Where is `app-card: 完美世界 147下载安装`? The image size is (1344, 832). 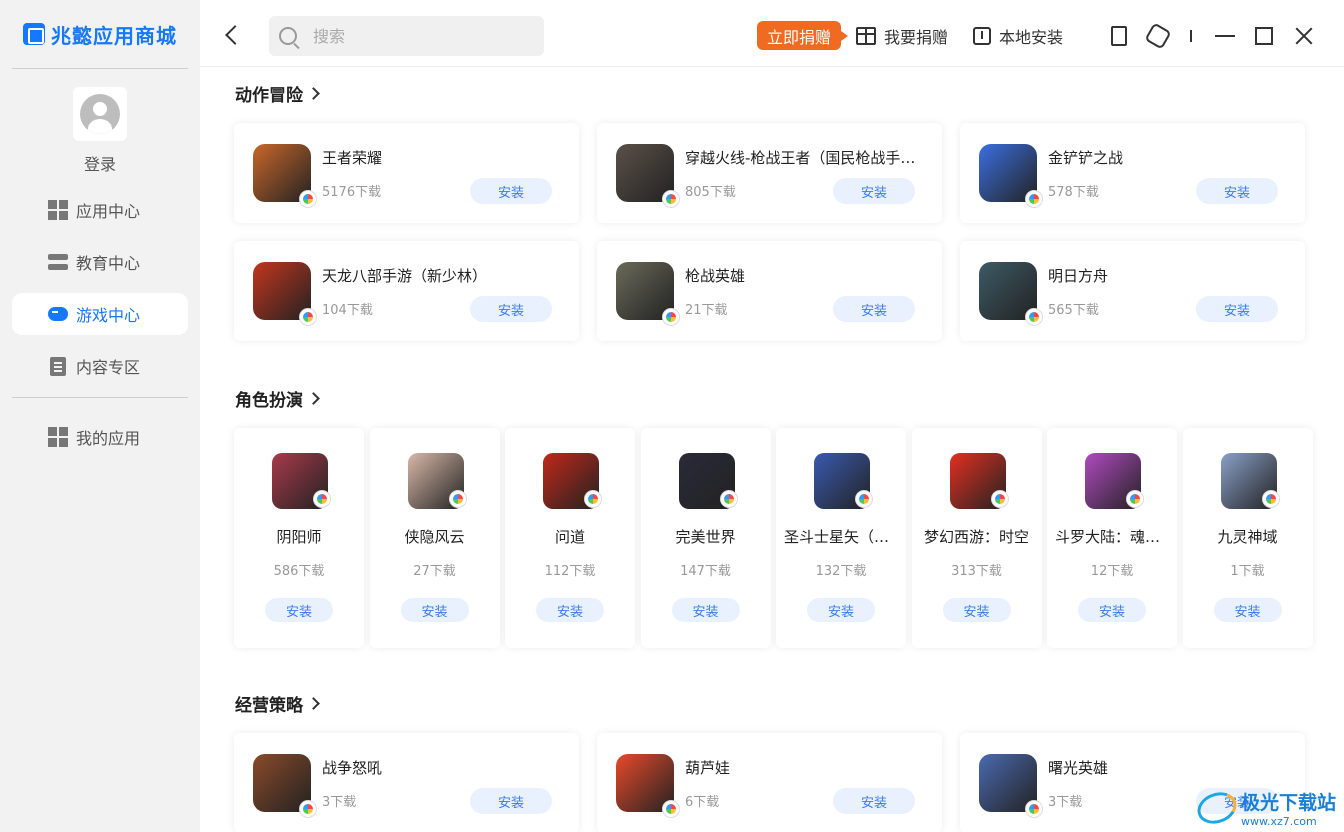
app-card: 完美世界 147下载安装 is located at coordinates (705, 538).